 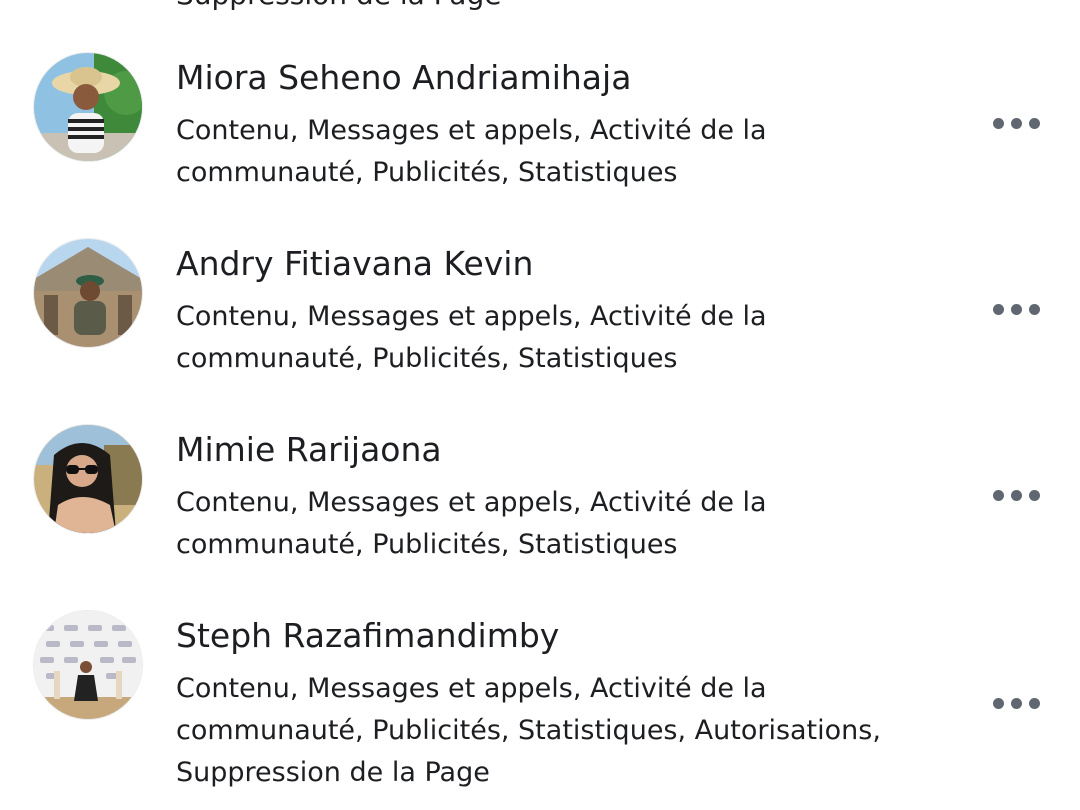 I want to click on admin-name: Andry Fitiavana Kevin, so click(x=355, y=263).